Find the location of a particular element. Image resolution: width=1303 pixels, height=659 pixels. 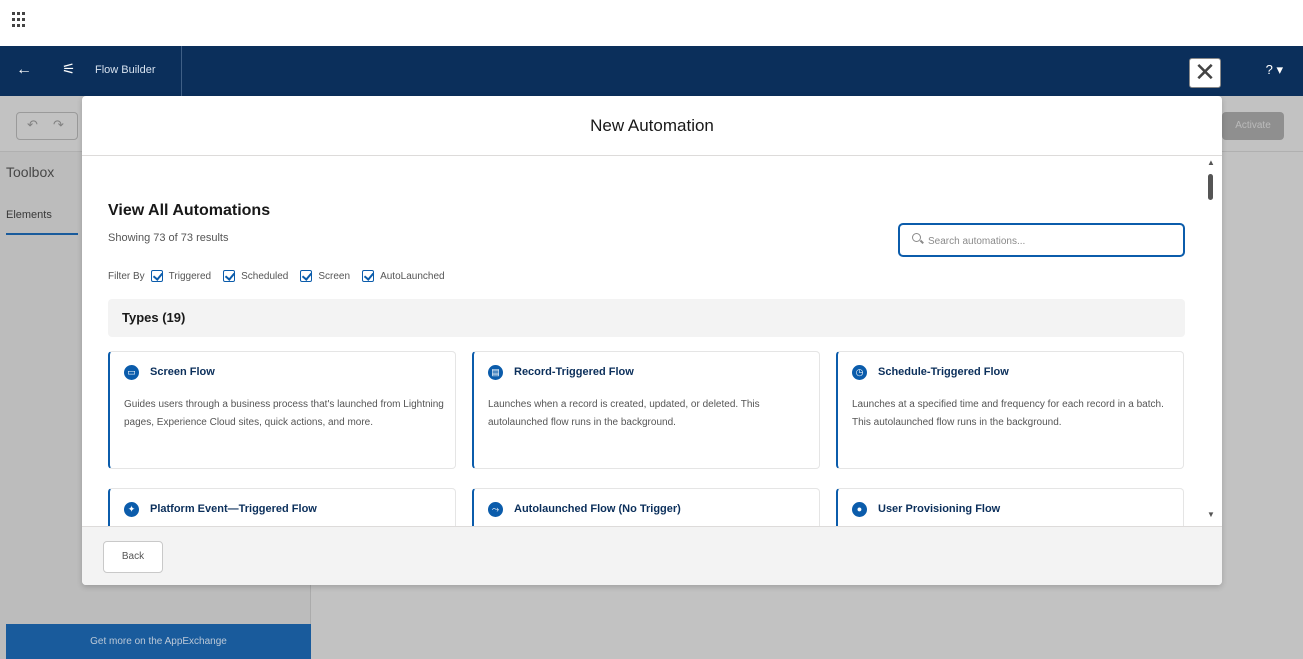

modal-footer: Back is located at coordinates (652, 555).